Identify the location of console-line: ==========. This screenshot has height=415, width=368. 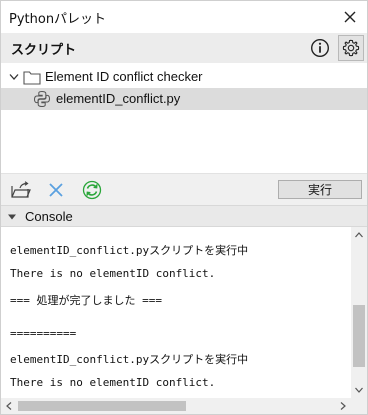
(43, 333).